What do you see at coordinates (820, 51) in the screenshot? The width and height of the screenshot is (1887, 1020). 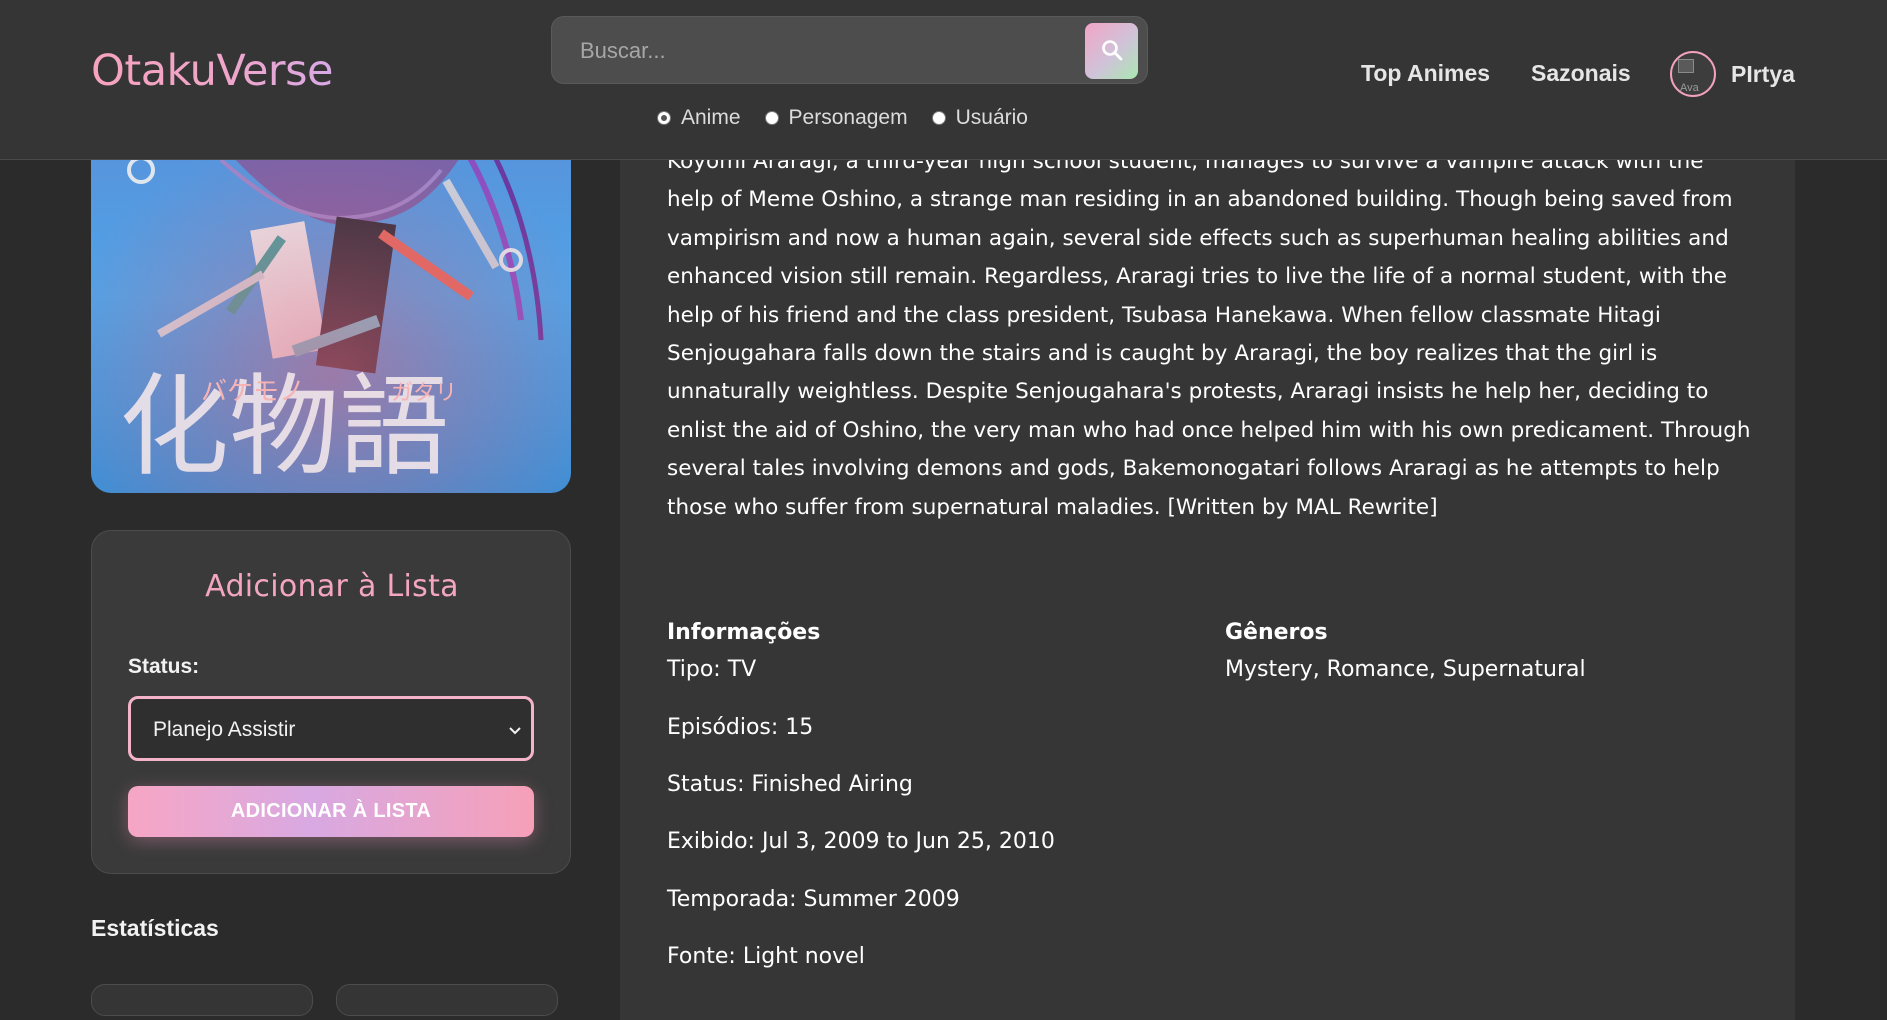 I see `search-input` at bounding box center [820, 51].